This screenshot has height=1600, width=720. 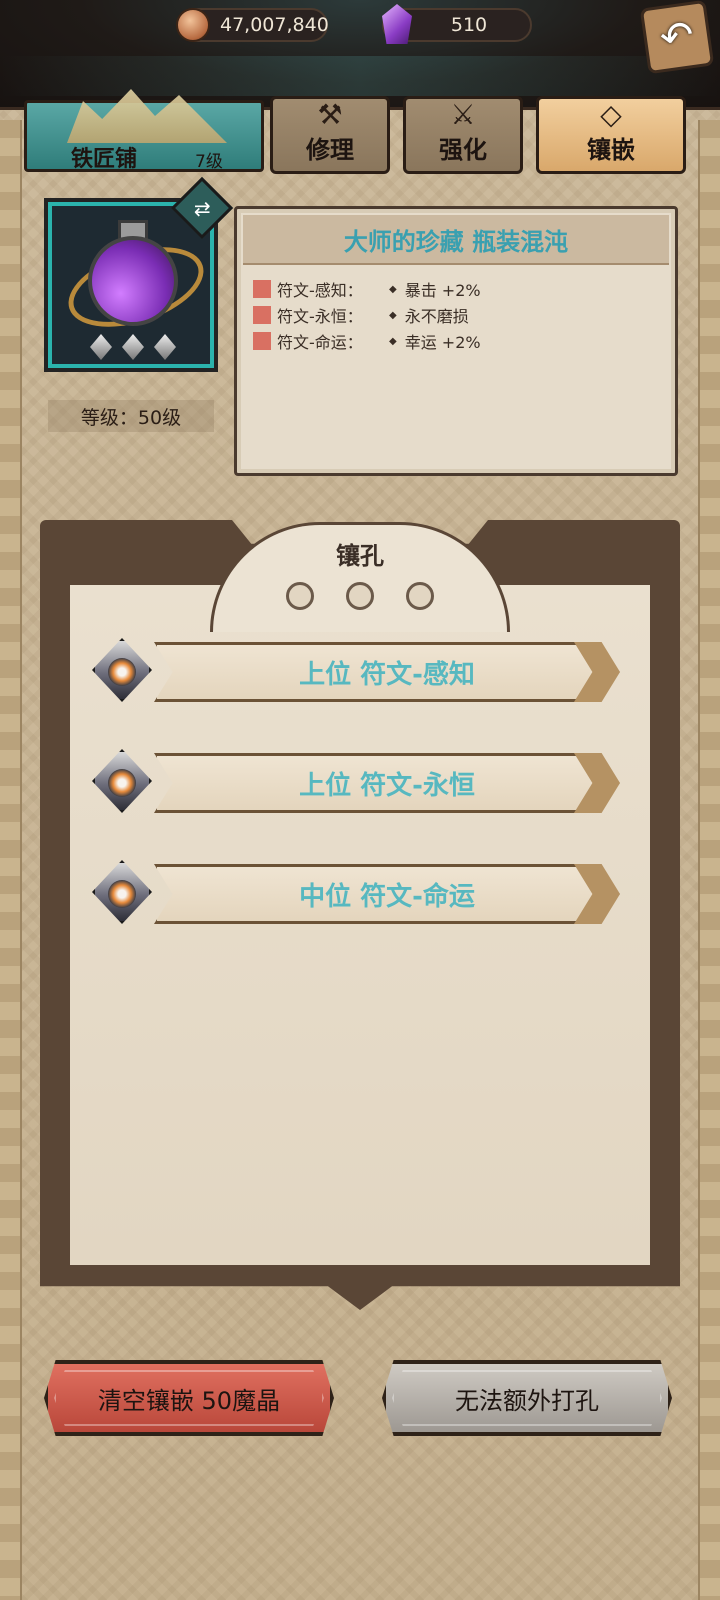 What do you see at coordinates (144, 130) in the screenshot?
I see `shop-header: 铁匠铺 7级` at bounding box center [144, 130].